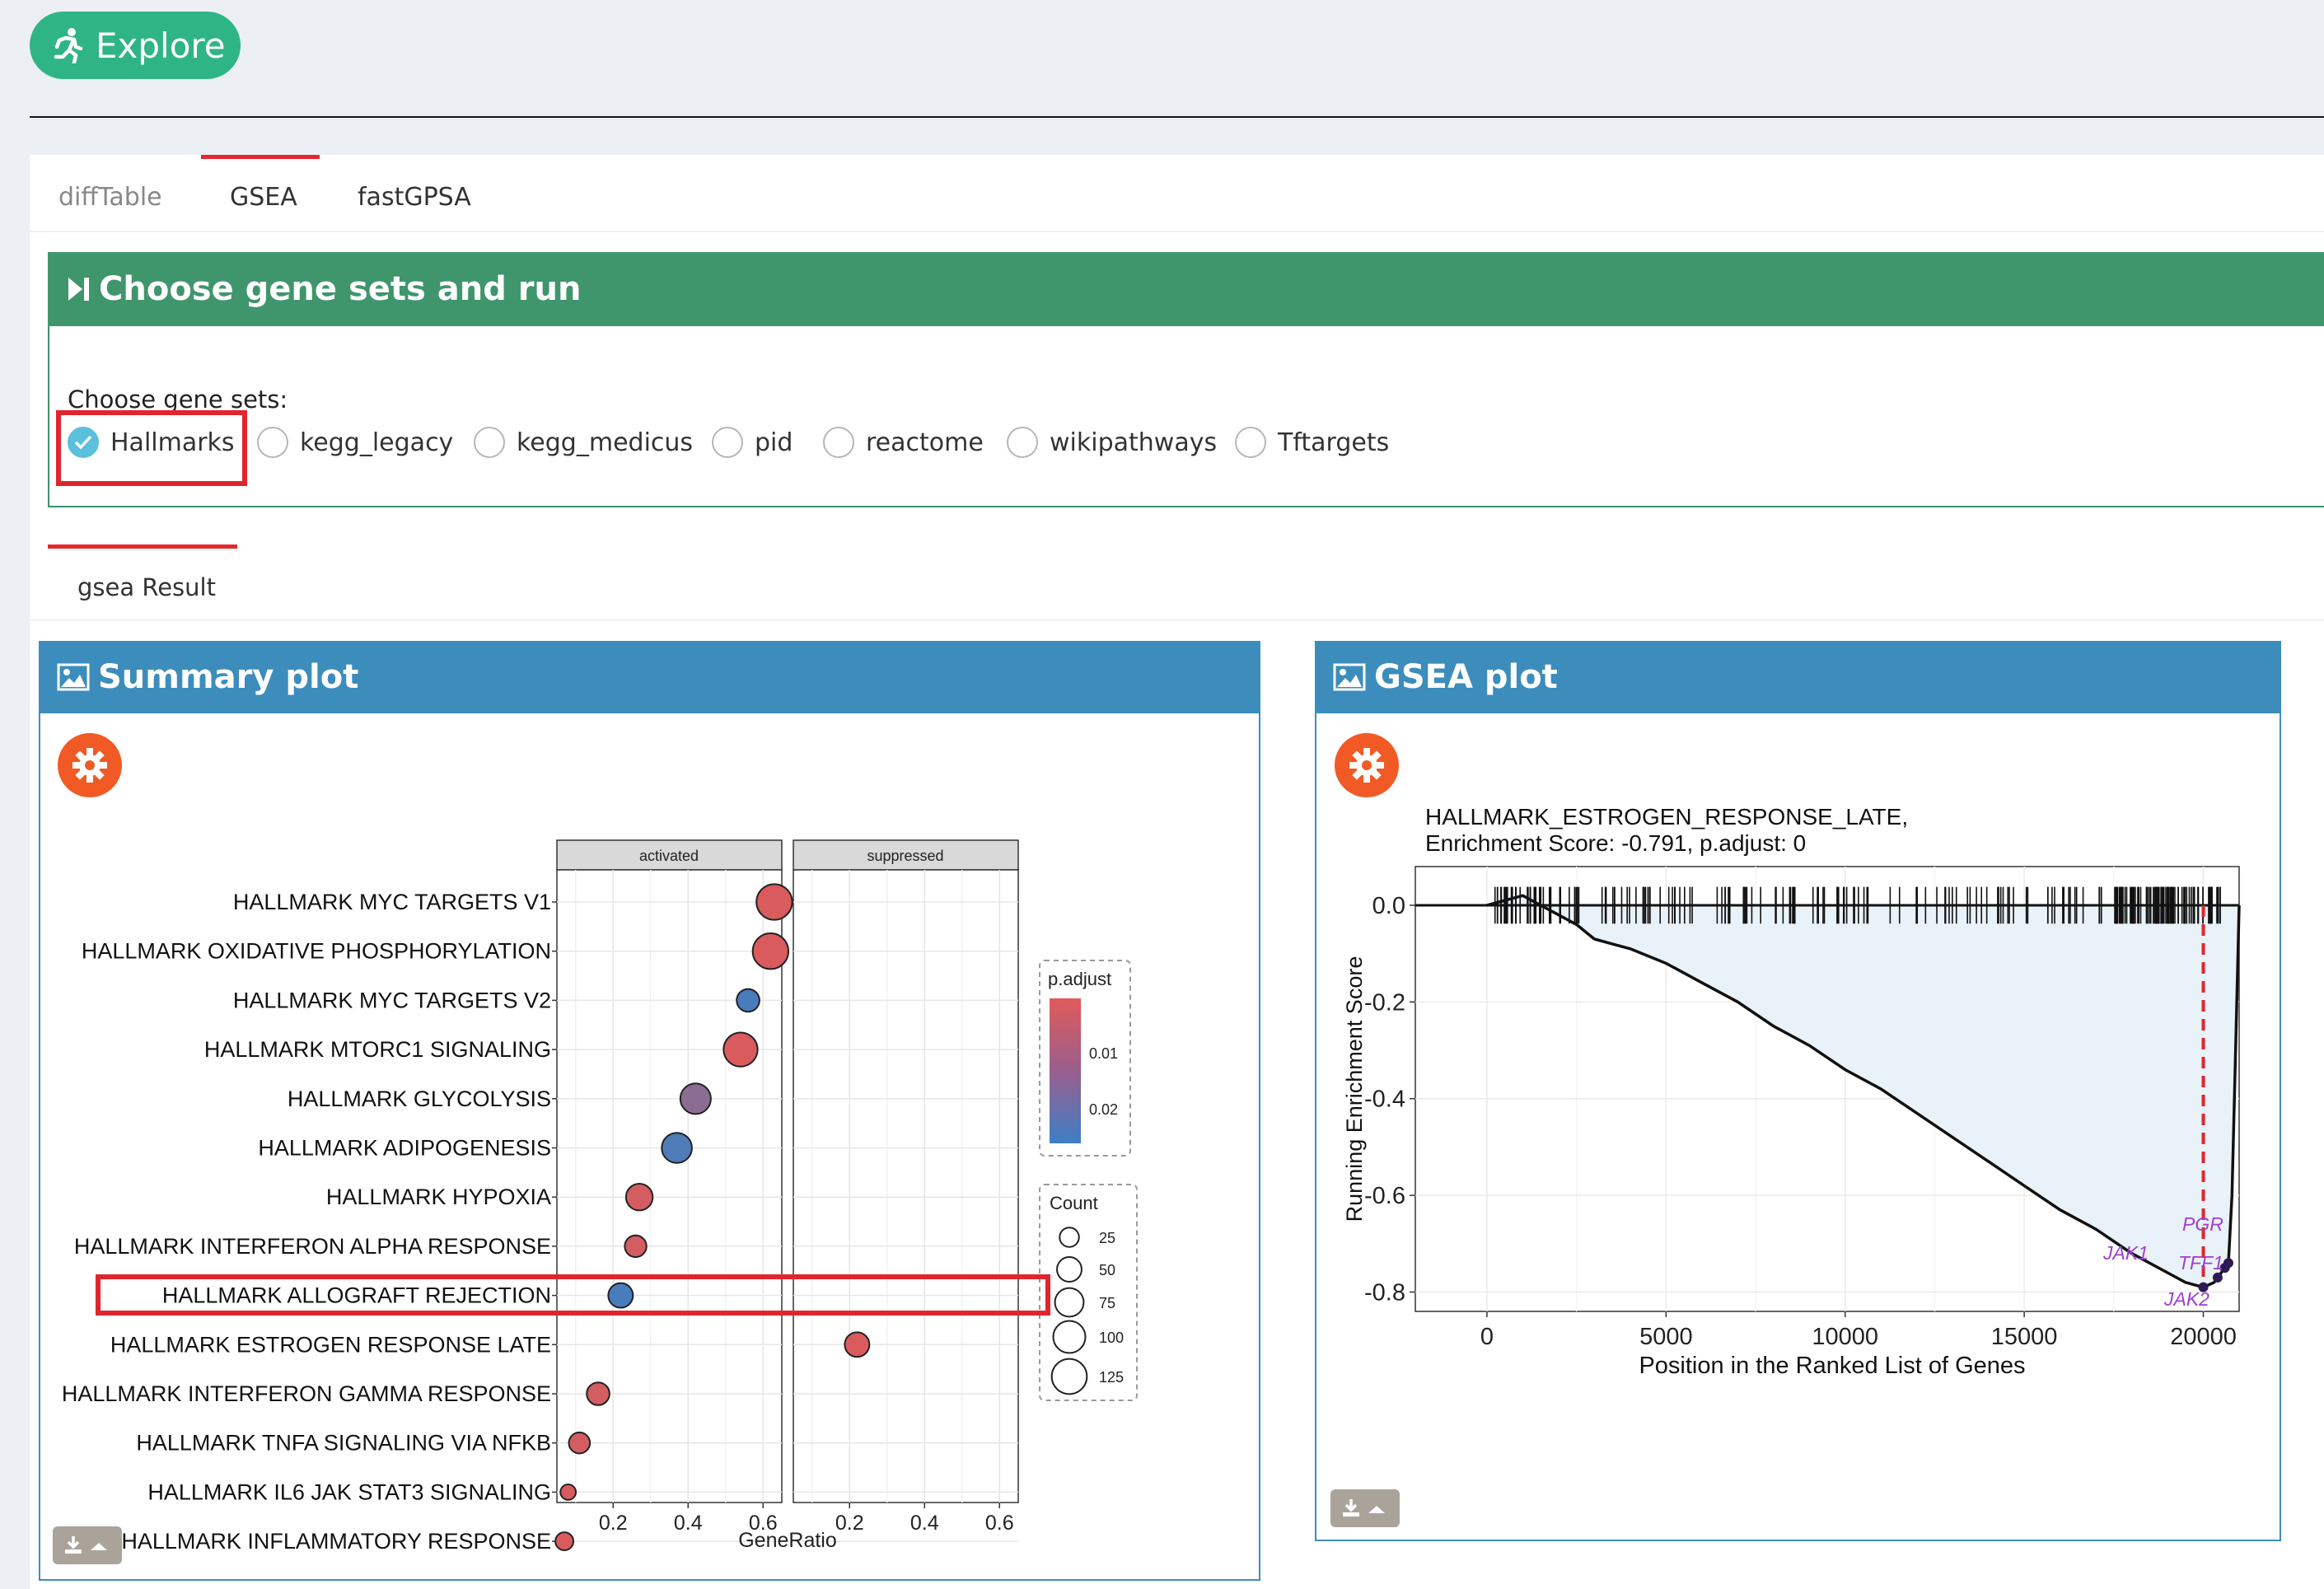 The image size is (2324, 1589). I want to click on radio-label: Tftargets, so click(1334, 442).